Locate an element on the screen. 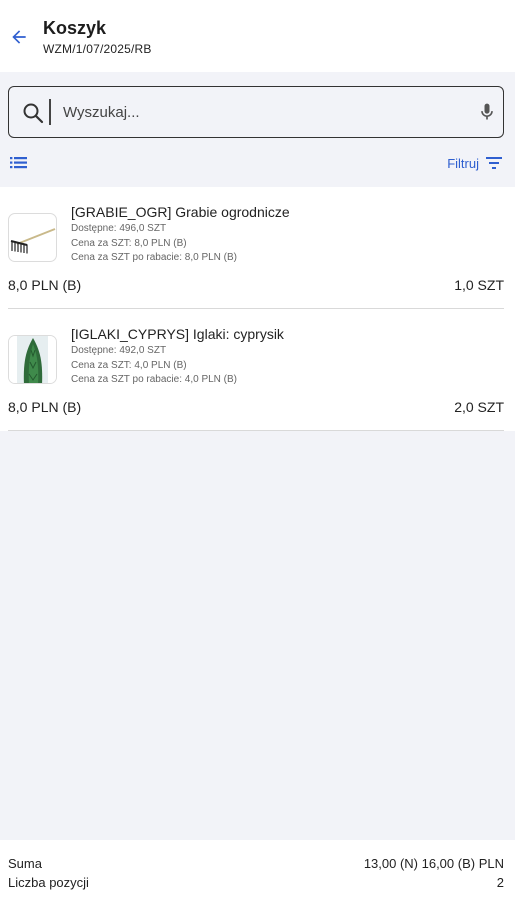 Image resolution: width=515 pixels, height=902 pixels. search-box is located at coordinates (256, 112).